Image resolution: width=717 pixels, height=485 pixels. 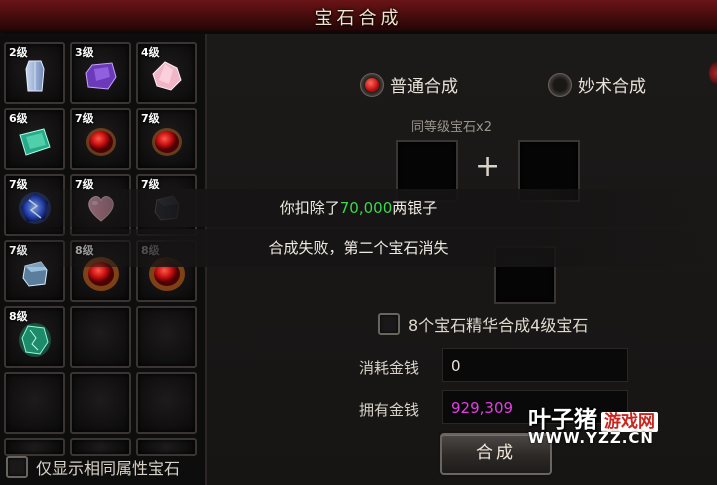 I want to click on radio-selected-icon, so click(x=372, y=84).